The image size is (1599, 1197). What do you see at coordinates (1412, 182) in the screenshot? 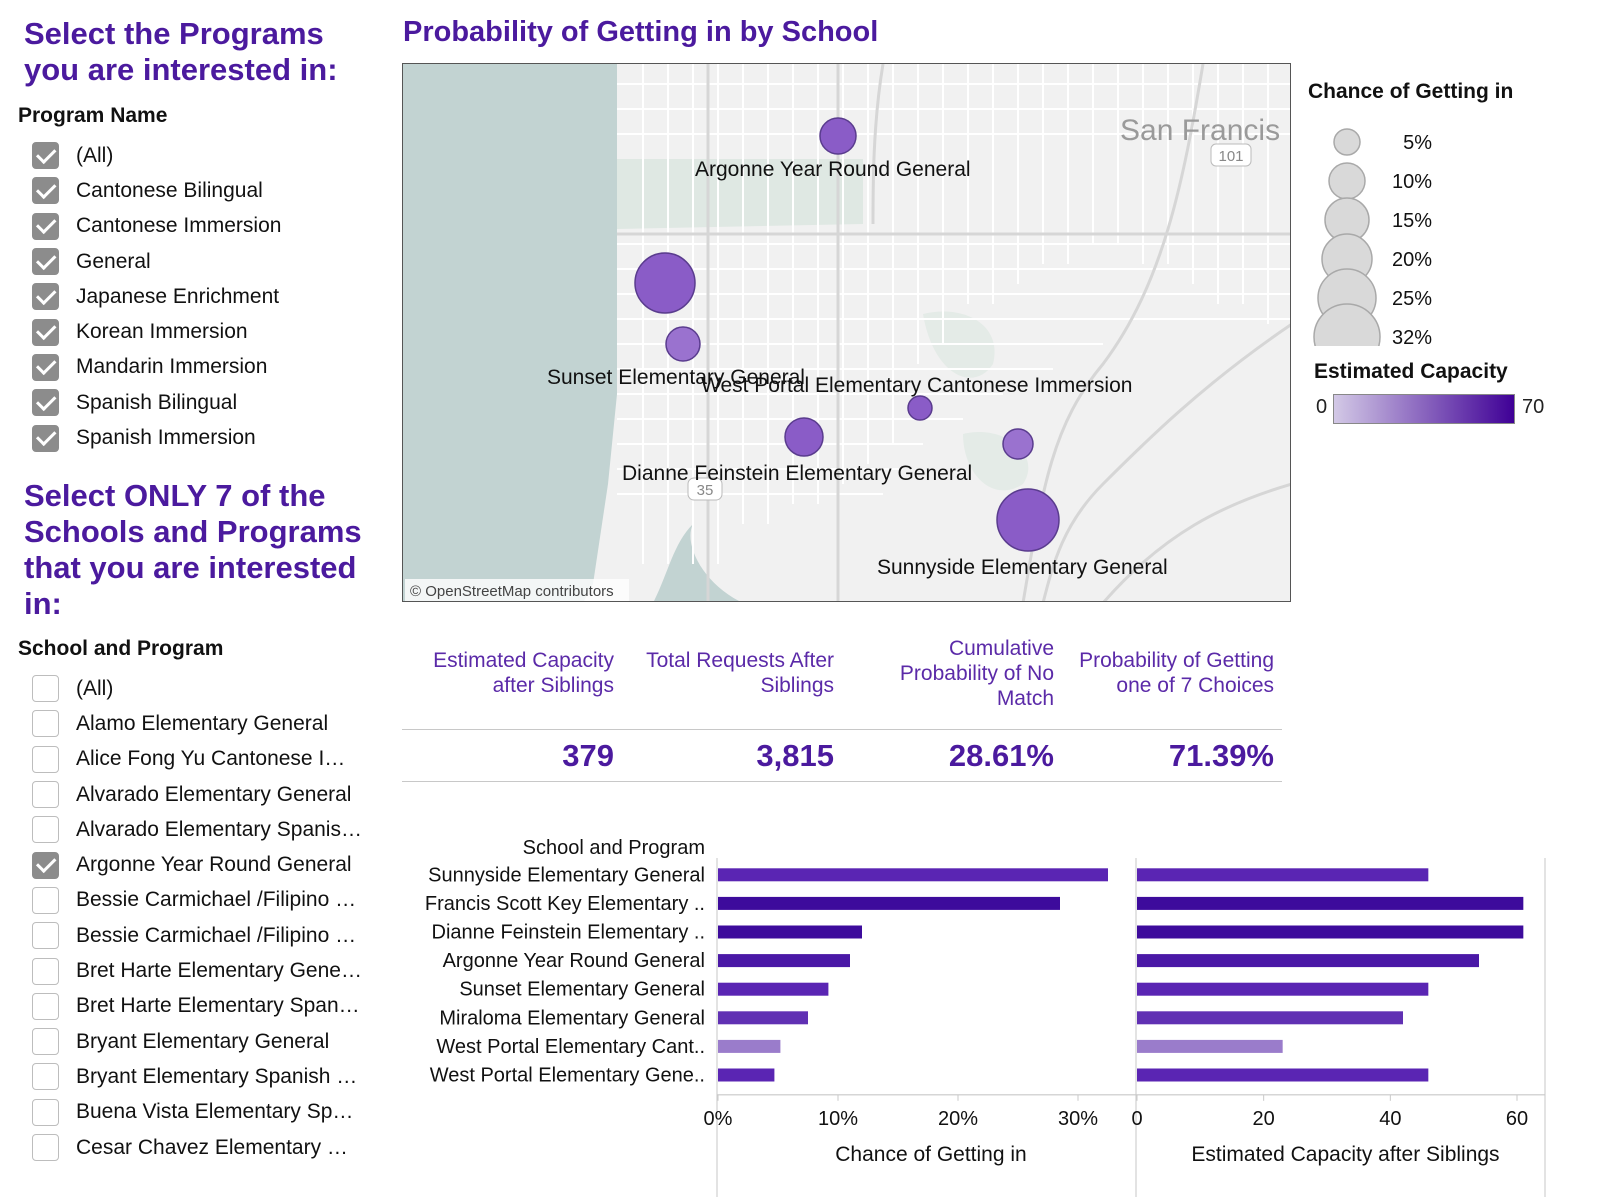
I see `size-legend-label: 10%` at bounding box center [1412, 182].